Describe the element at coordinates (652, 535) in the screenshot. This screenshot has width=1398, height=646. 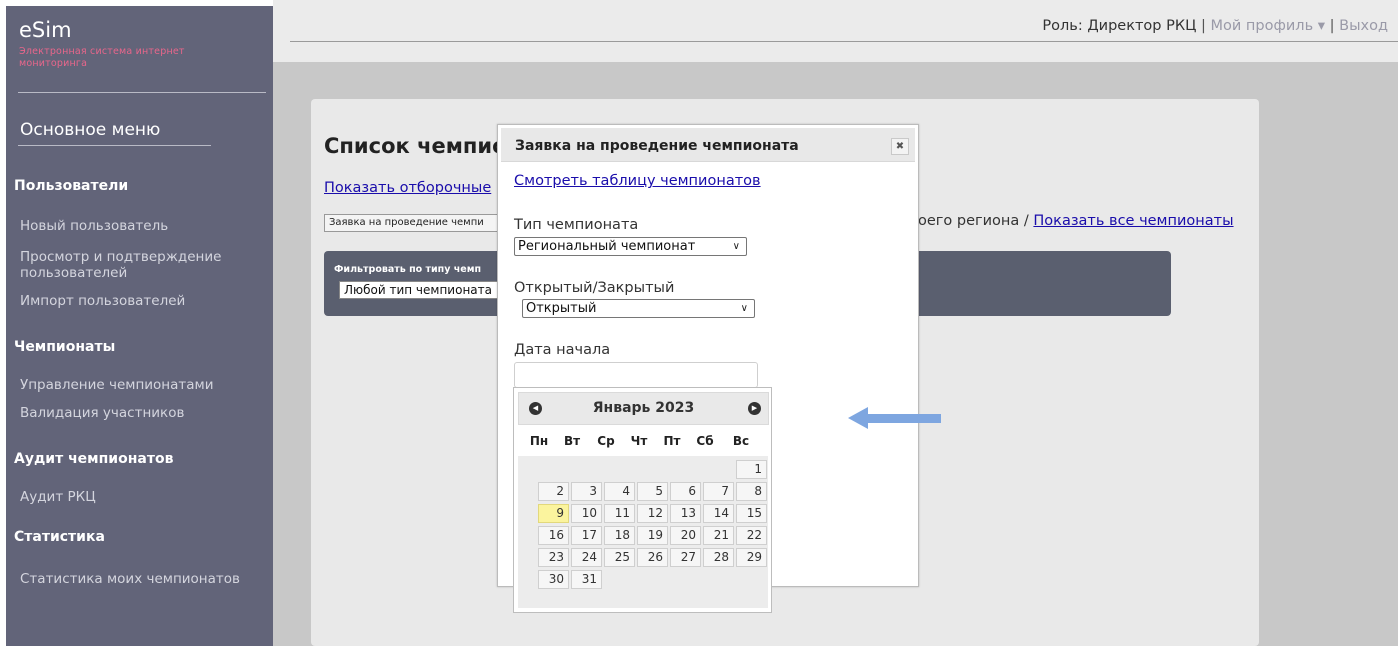
I see `calendar-day: 19` at that location.